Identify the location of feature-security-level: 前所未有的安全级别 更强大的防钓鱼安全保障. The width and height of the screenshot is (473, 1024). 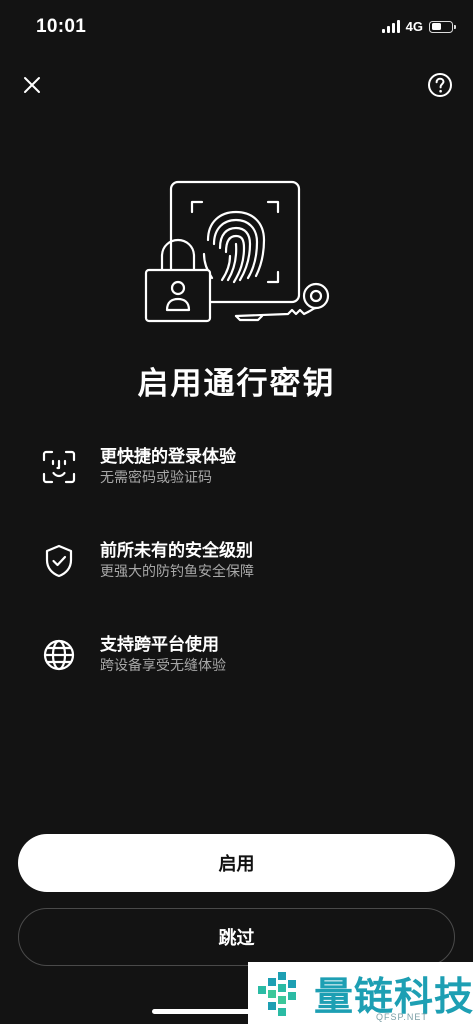
(240, 561).